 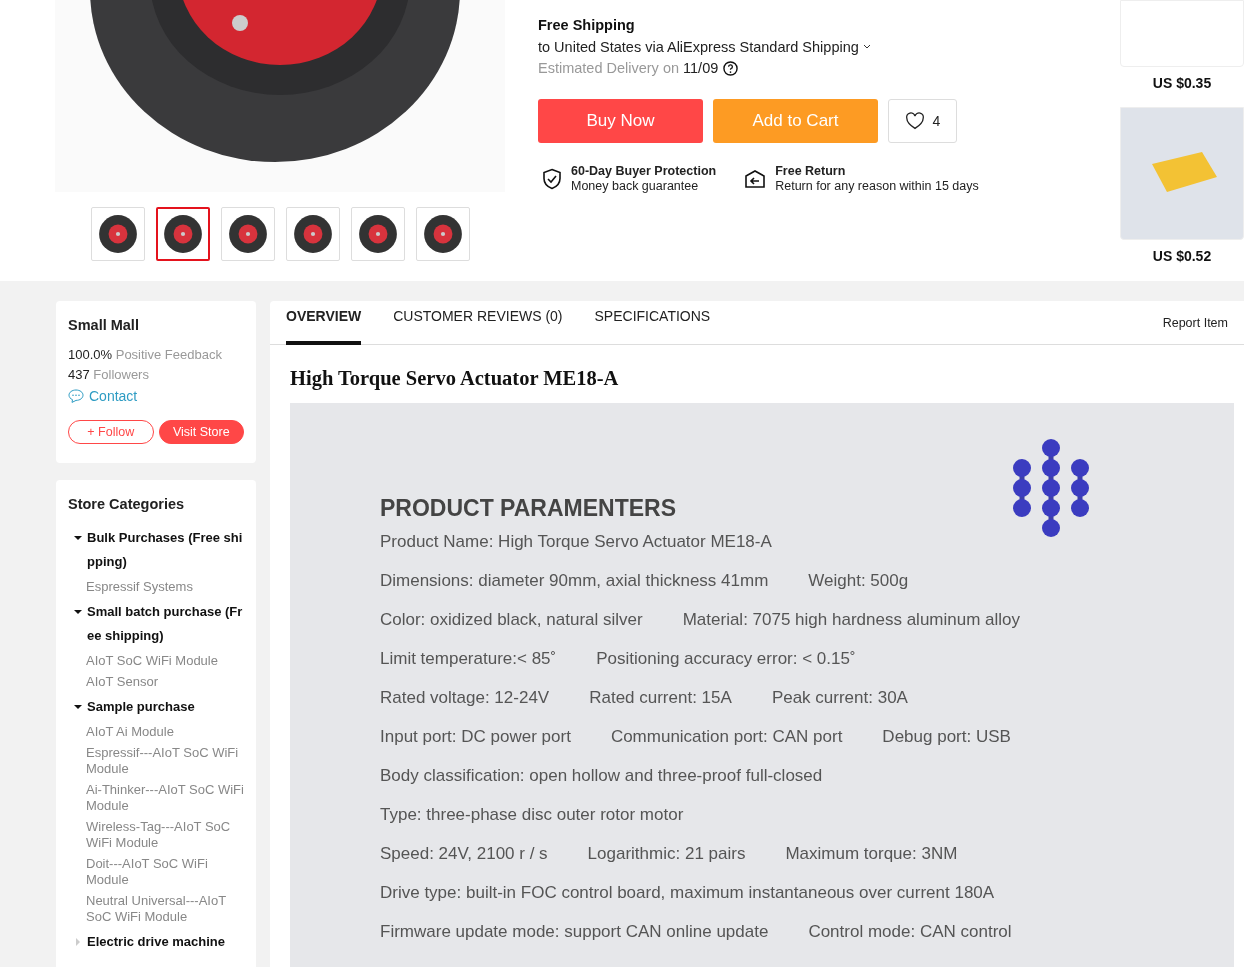 What do you see at coordinates (127, 504) in the screenshot?
I see `categories-title: Store Categories` at bounding box center [127, 504].